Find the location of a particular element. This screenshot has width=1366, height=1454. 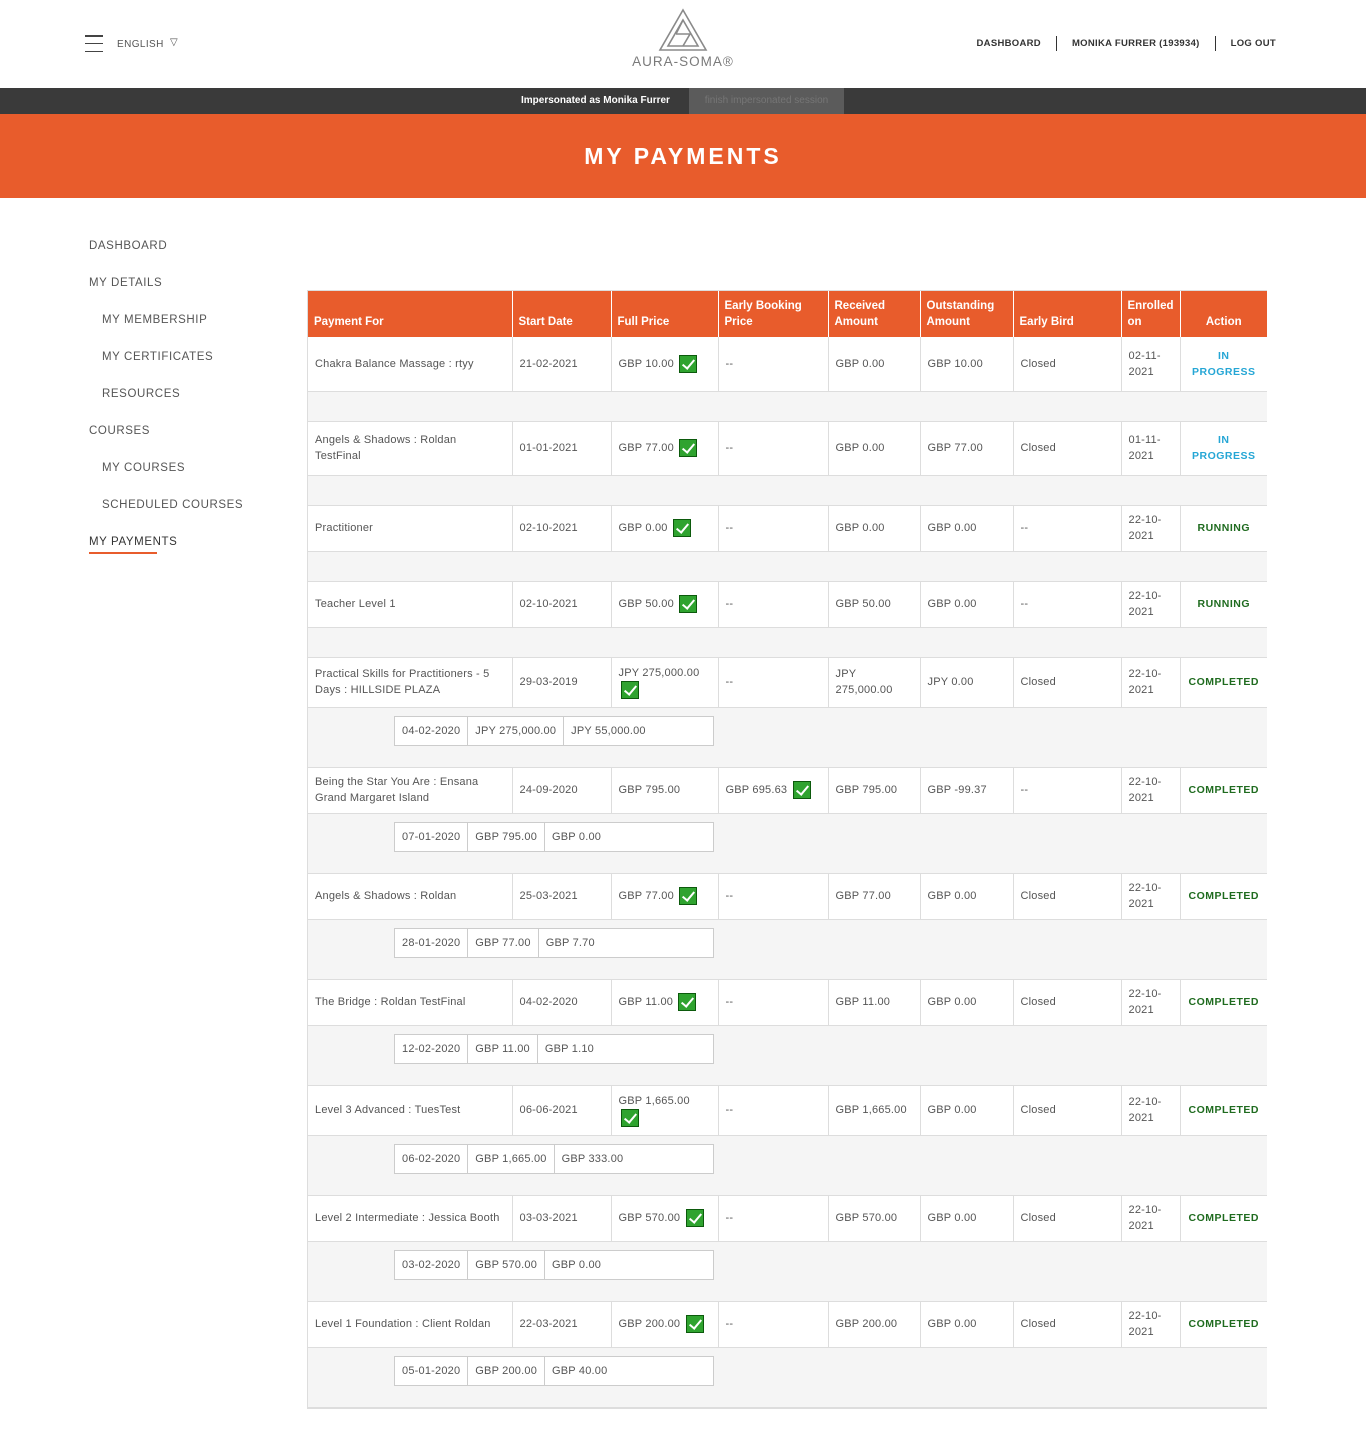

nav-dashboard-link: DASHBOARD is located at coordinates (1009, 43).